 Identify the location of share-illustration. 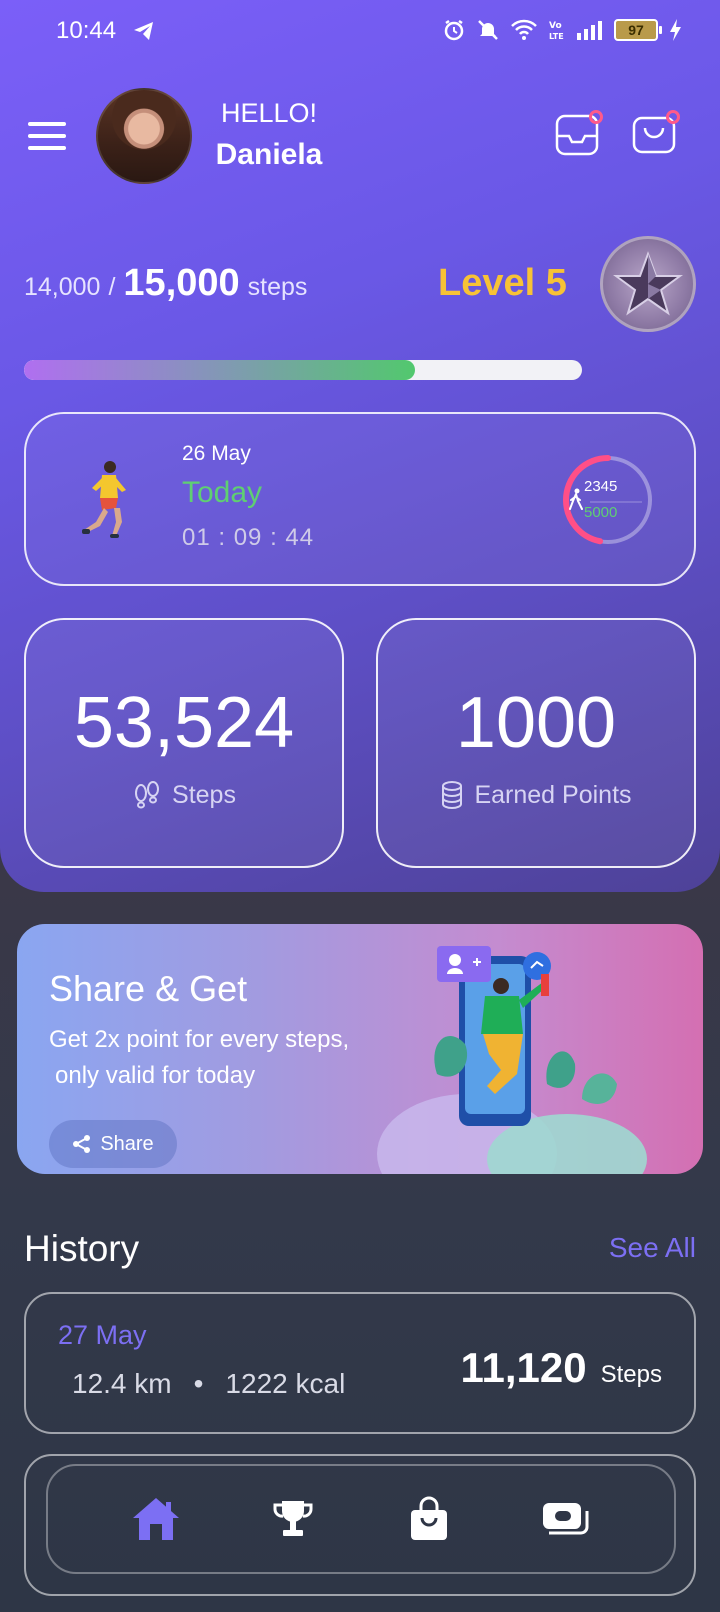
(512, 1060).